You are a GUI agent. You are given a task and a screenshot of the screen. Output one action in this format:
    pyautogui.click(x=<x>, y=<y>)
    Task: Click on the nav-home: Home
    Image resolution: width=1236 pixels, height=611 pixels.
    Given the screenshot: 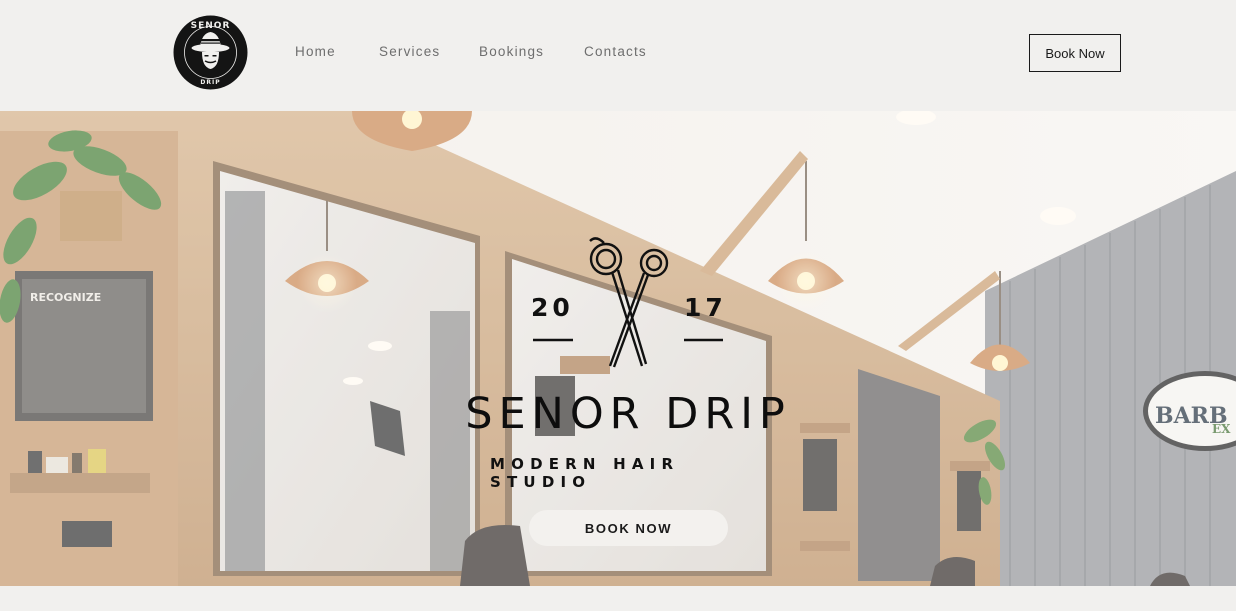 What is the action you would take?
    pyautogui.click(x=337, y=51)
    